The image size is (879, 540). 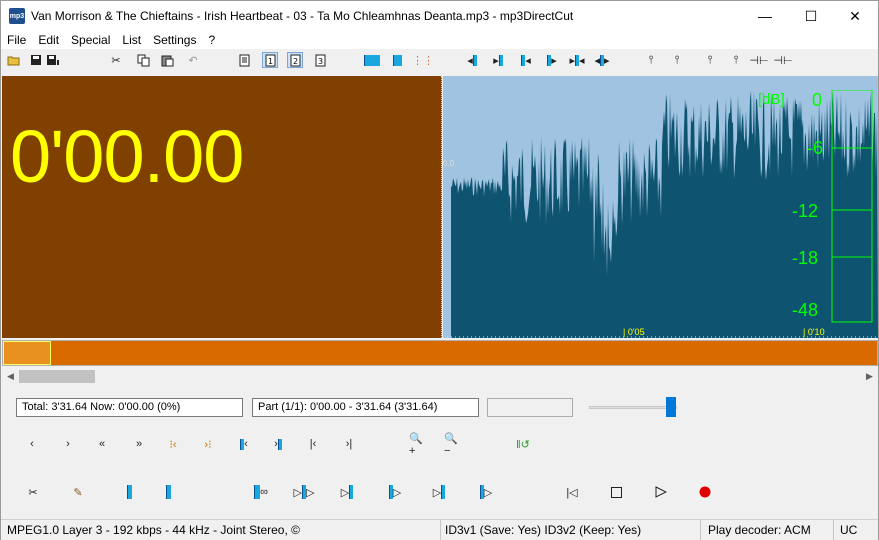 I want to click on stop-icon, so click(x=616, y=492).